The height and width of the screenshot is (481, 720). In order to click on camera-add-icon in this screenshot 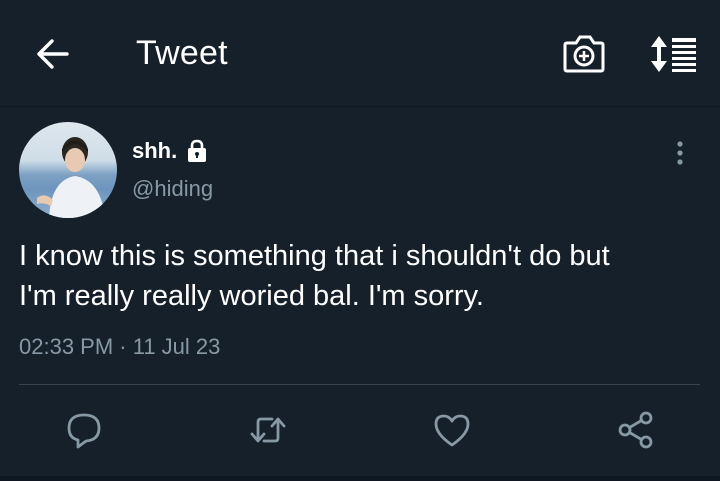, I will do `click(584, 53)`.